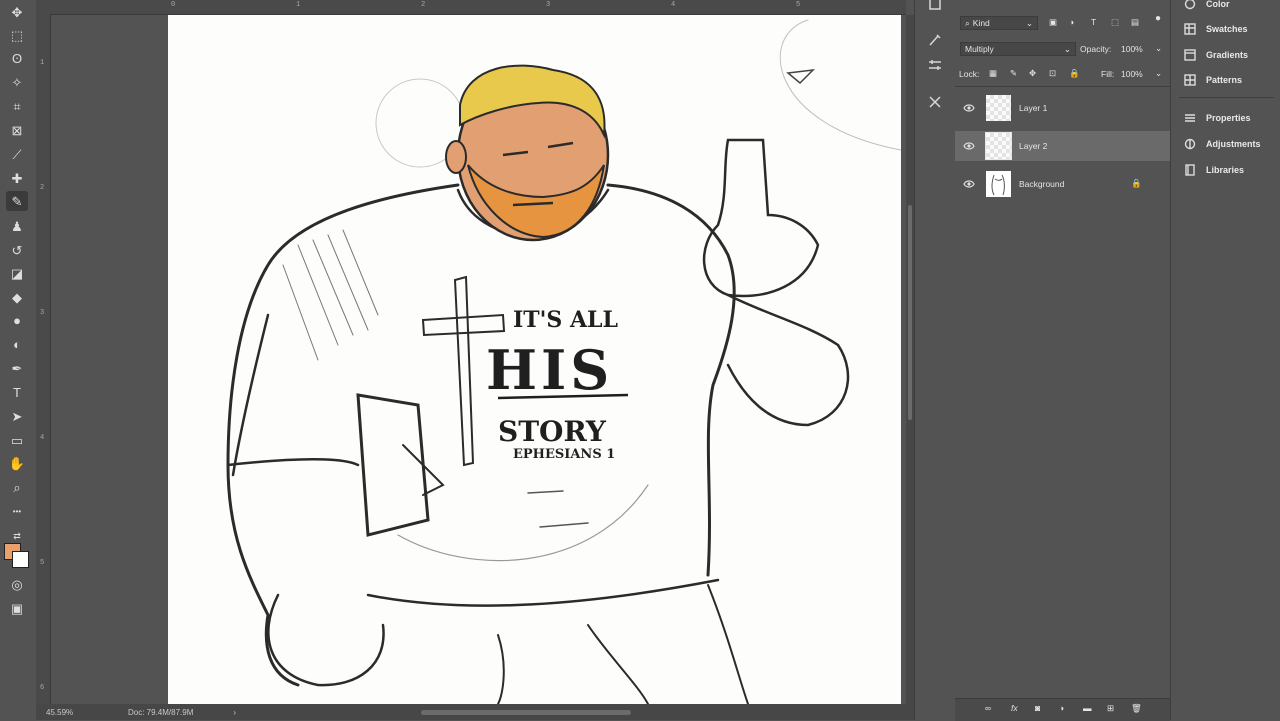 The height and width of the screenshot is (721, 1280). What do you see at coordinates (471, 7) in the screenshot?
I see `horizontal-ruler: 0 1 2 3 4 5` at bounding box center [471, 7].